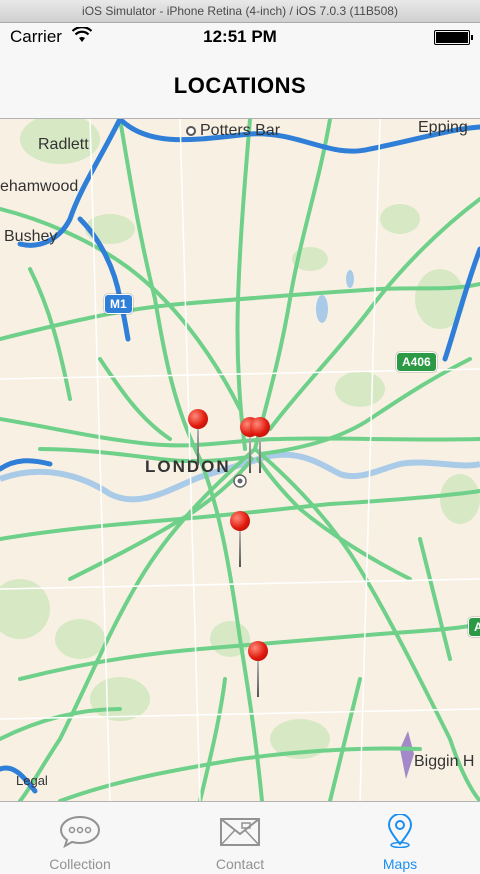  I want to click on legal-label: Legal, so click(32, 780).